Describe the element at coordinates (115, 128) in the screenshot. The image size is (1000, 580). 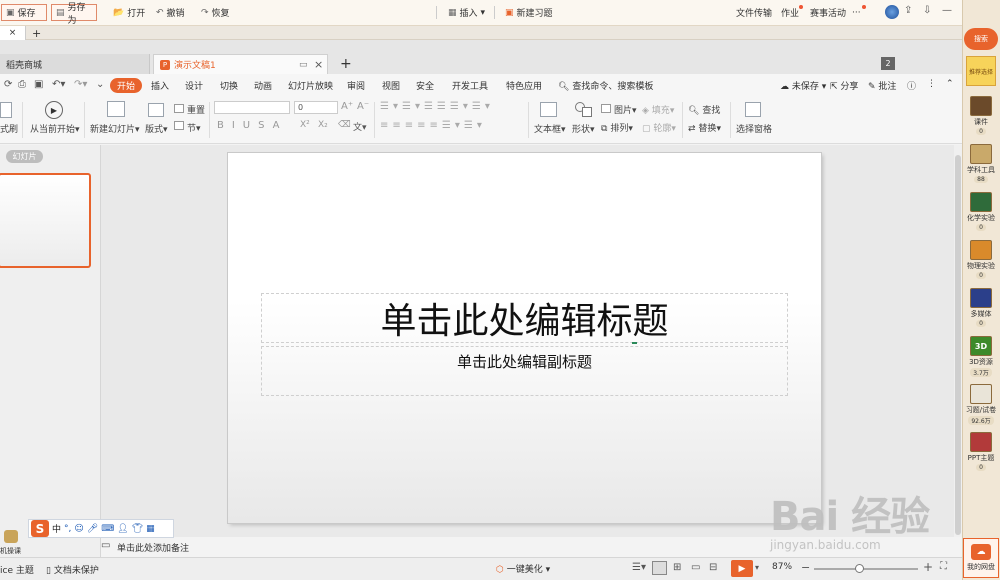
I see `new-slide-button: 新建幻灯片▾` at that location.